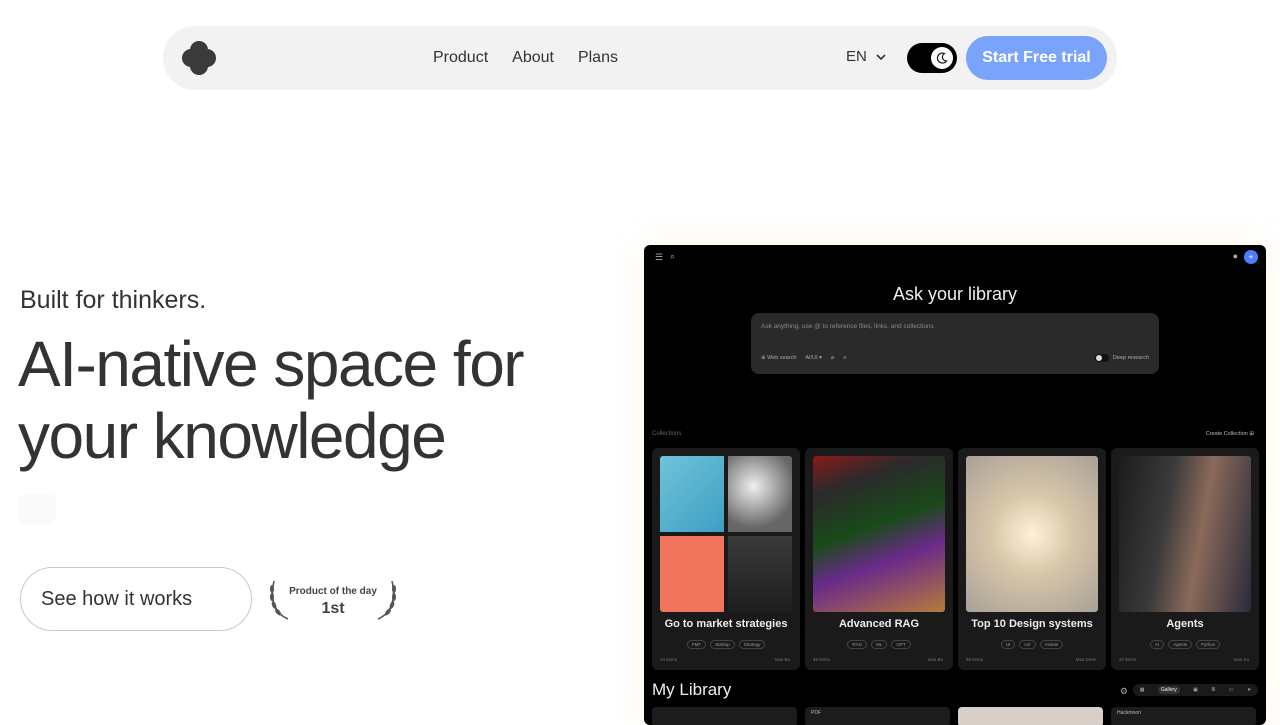 Image resolution: width=1280 pixels, height=725 pixels. Describe the element at coordinates (1251, 257) in the screenshot. I see `add-icon: +` at that location.